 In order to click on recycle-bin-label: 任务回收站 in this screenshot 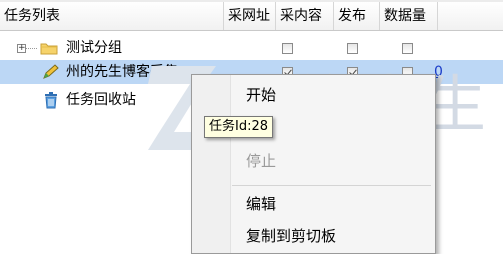, I will do `click(101, 100)`.